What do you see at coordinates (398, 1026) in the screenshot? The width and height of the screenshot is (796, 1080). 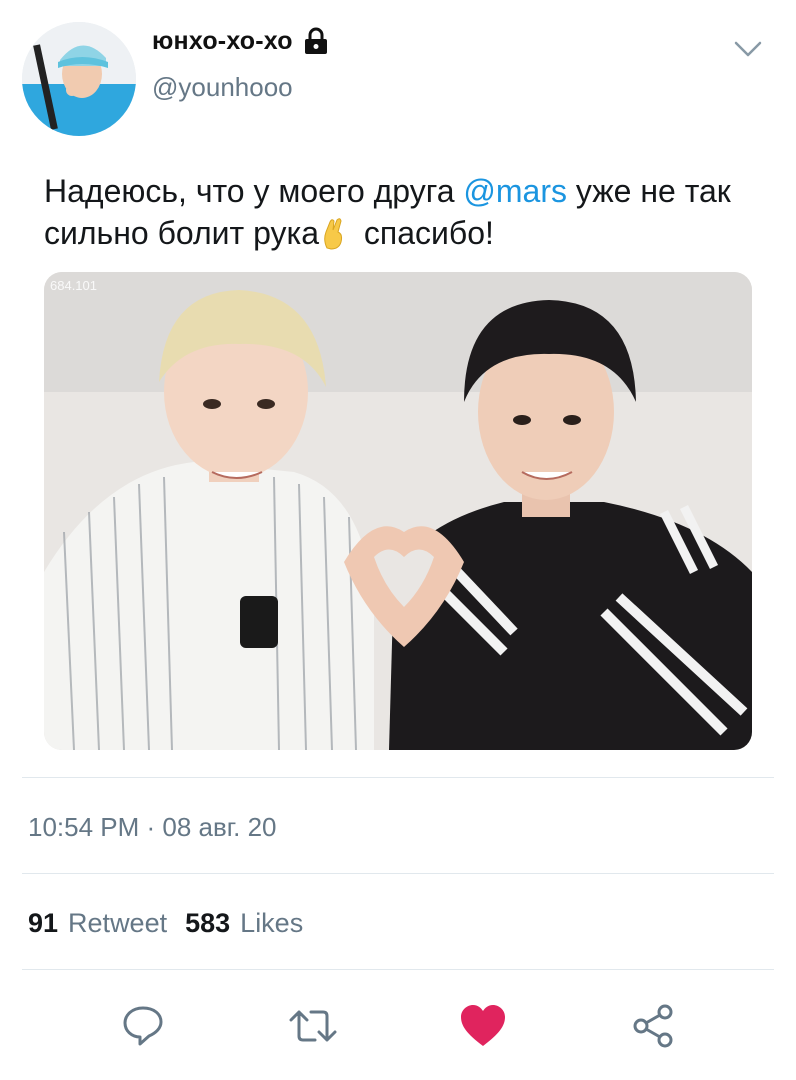 I see `action-bar` at bounding box center [398, 1026].